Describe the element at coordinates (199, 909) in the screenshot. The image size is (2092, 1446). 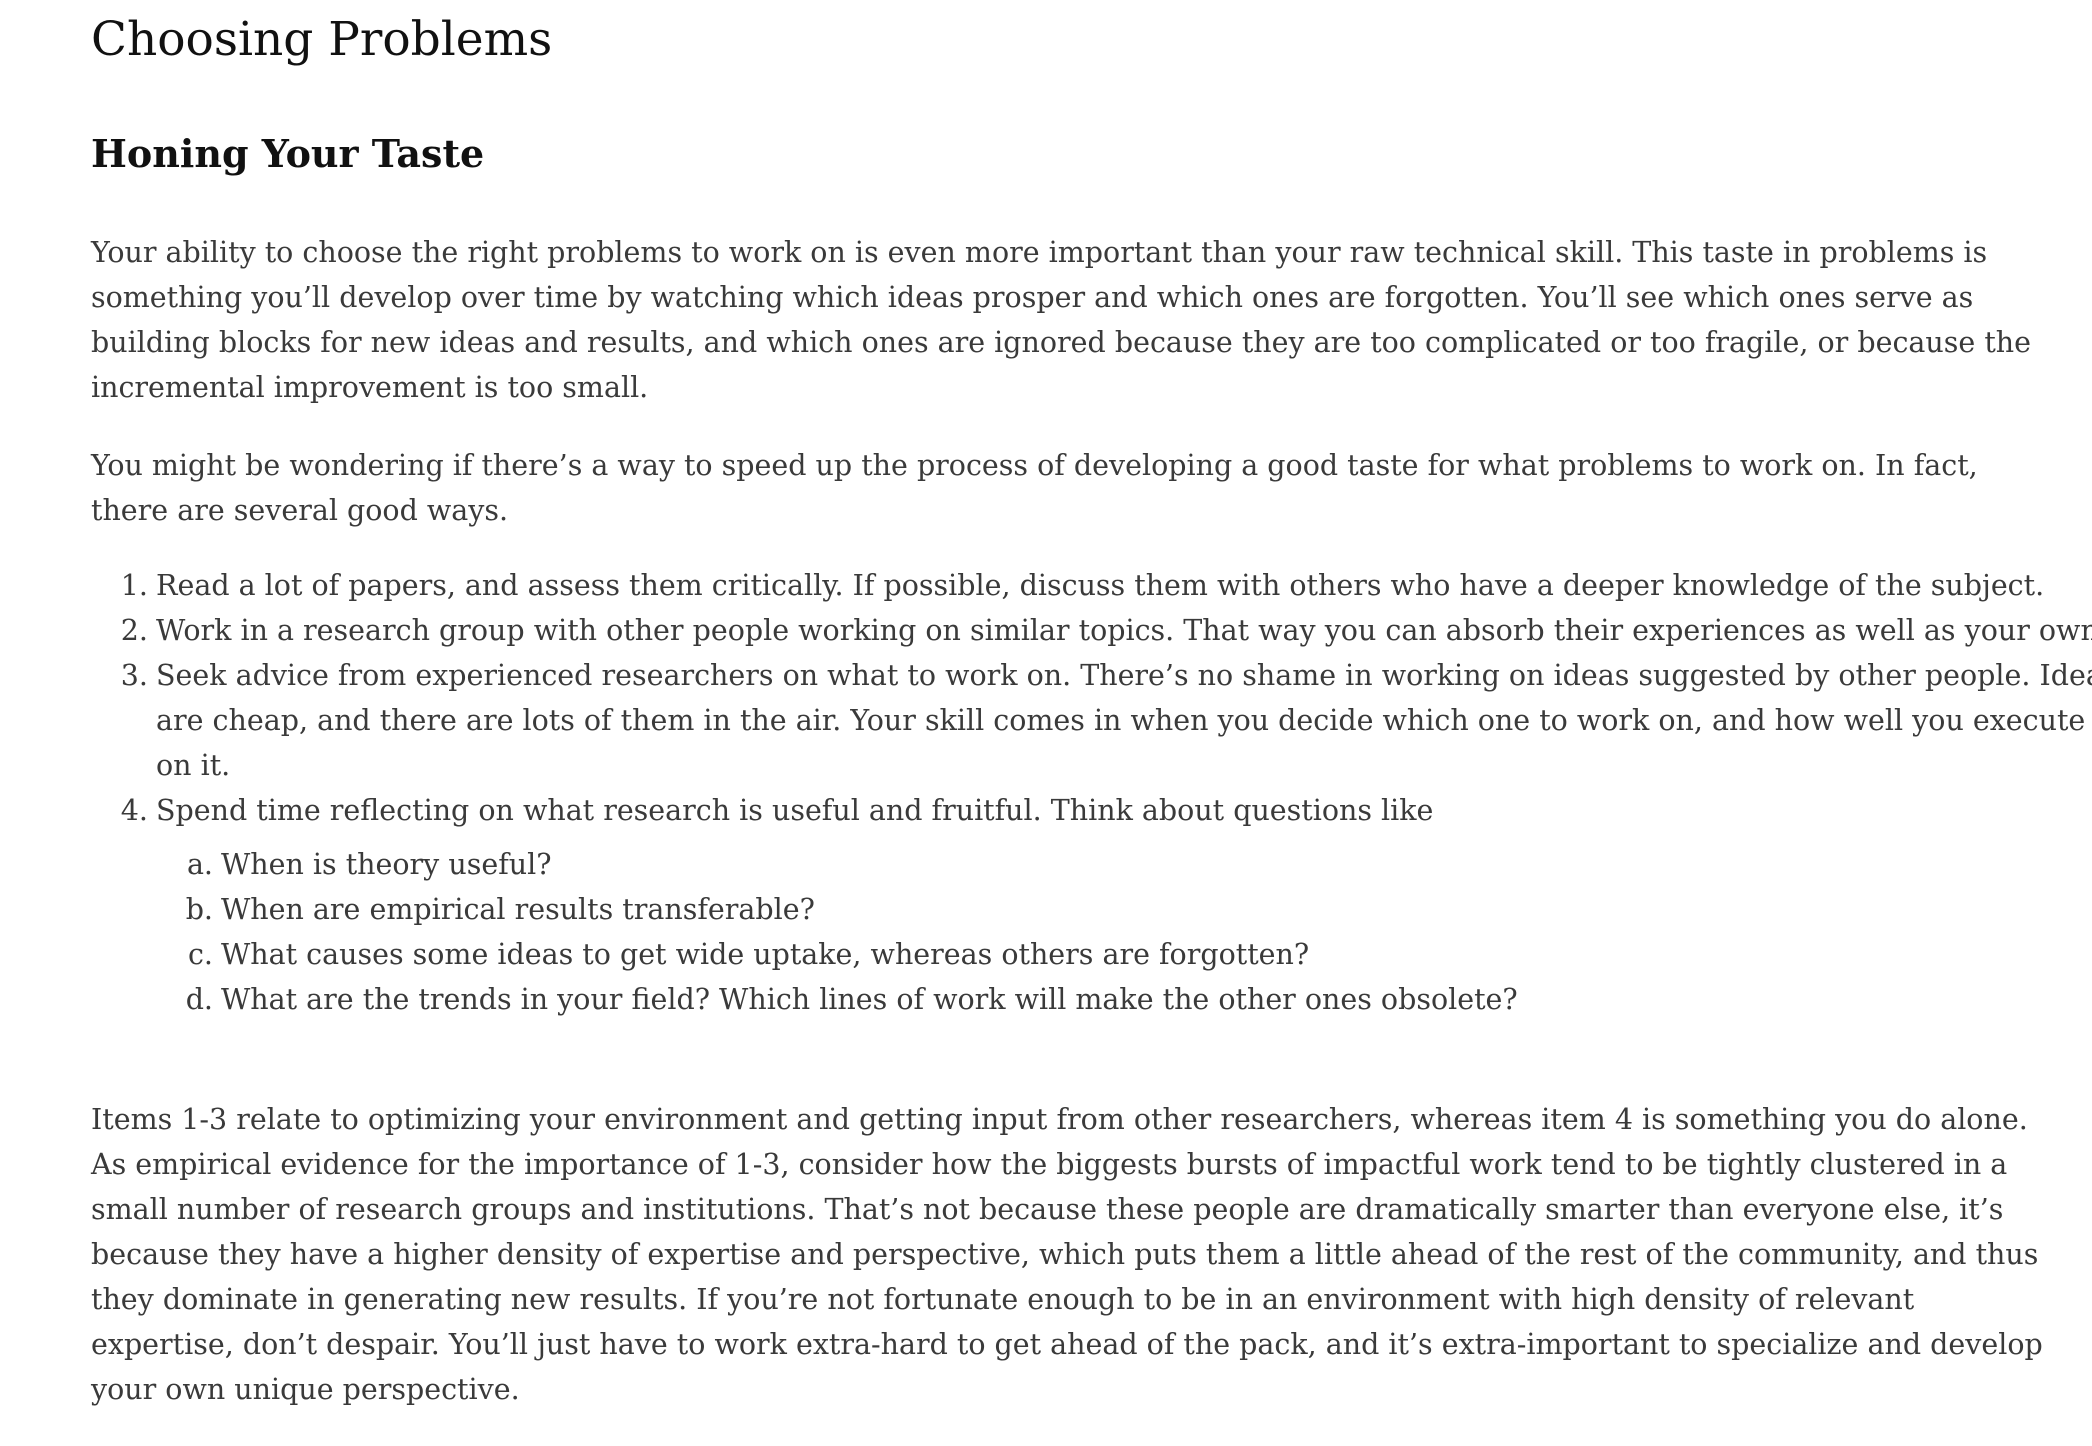
I see `sublist-marker: b.` at that location.